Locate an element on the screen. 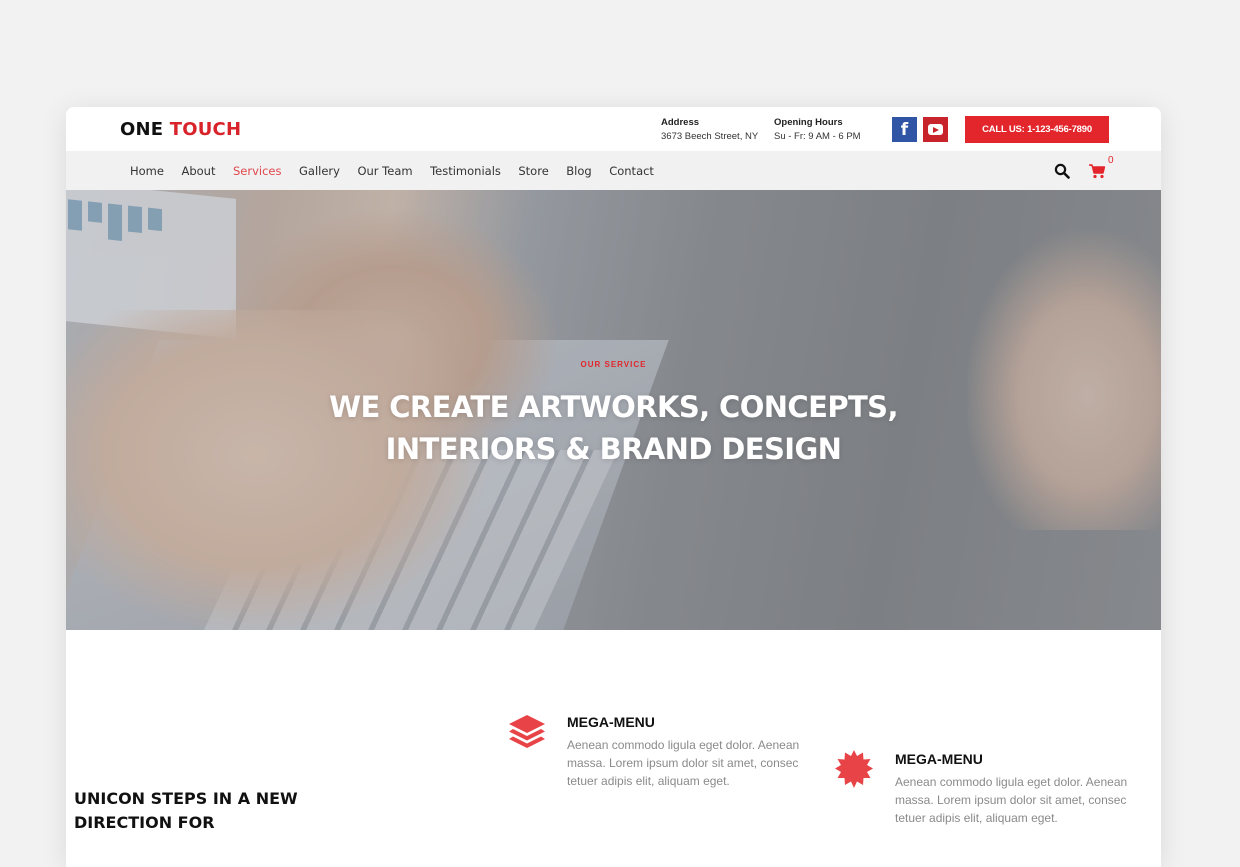 Image resolution: width=1240 pixels, height=867 pixels. hours-info: Opening Hours Su - Fr: 9 AM - 6 PM is located at coordinates (817, 130).